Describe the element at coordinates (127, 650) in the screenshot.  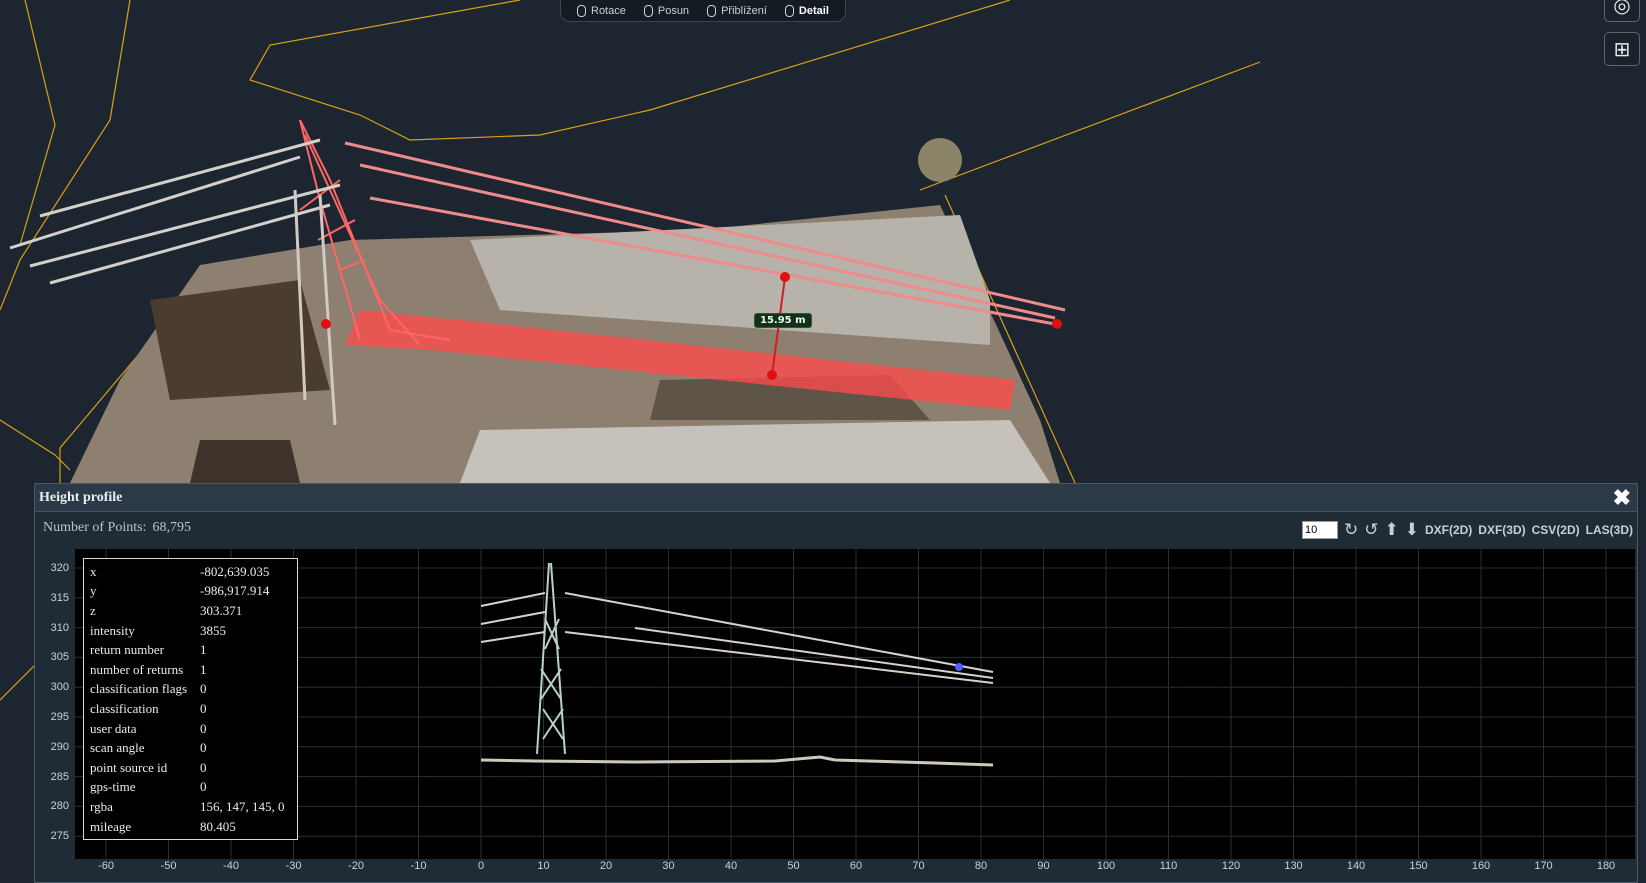
I see `attribute-key: return number` at that location.